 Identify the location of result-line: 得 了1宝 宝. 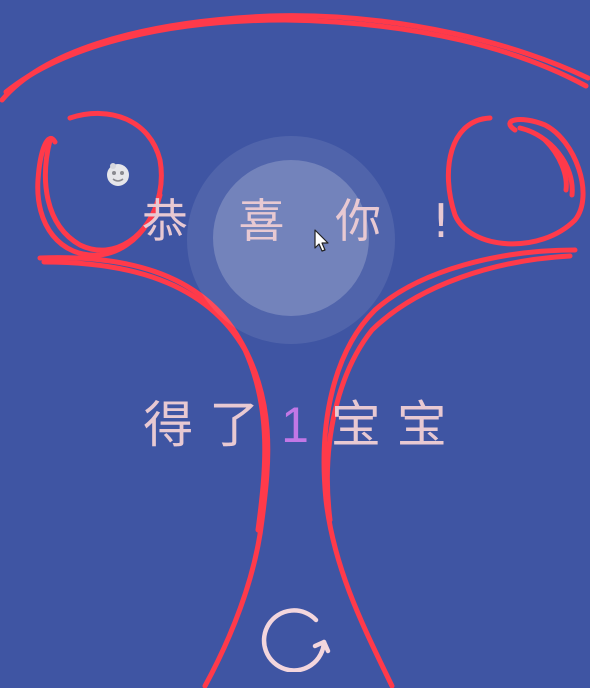
(295, 425).